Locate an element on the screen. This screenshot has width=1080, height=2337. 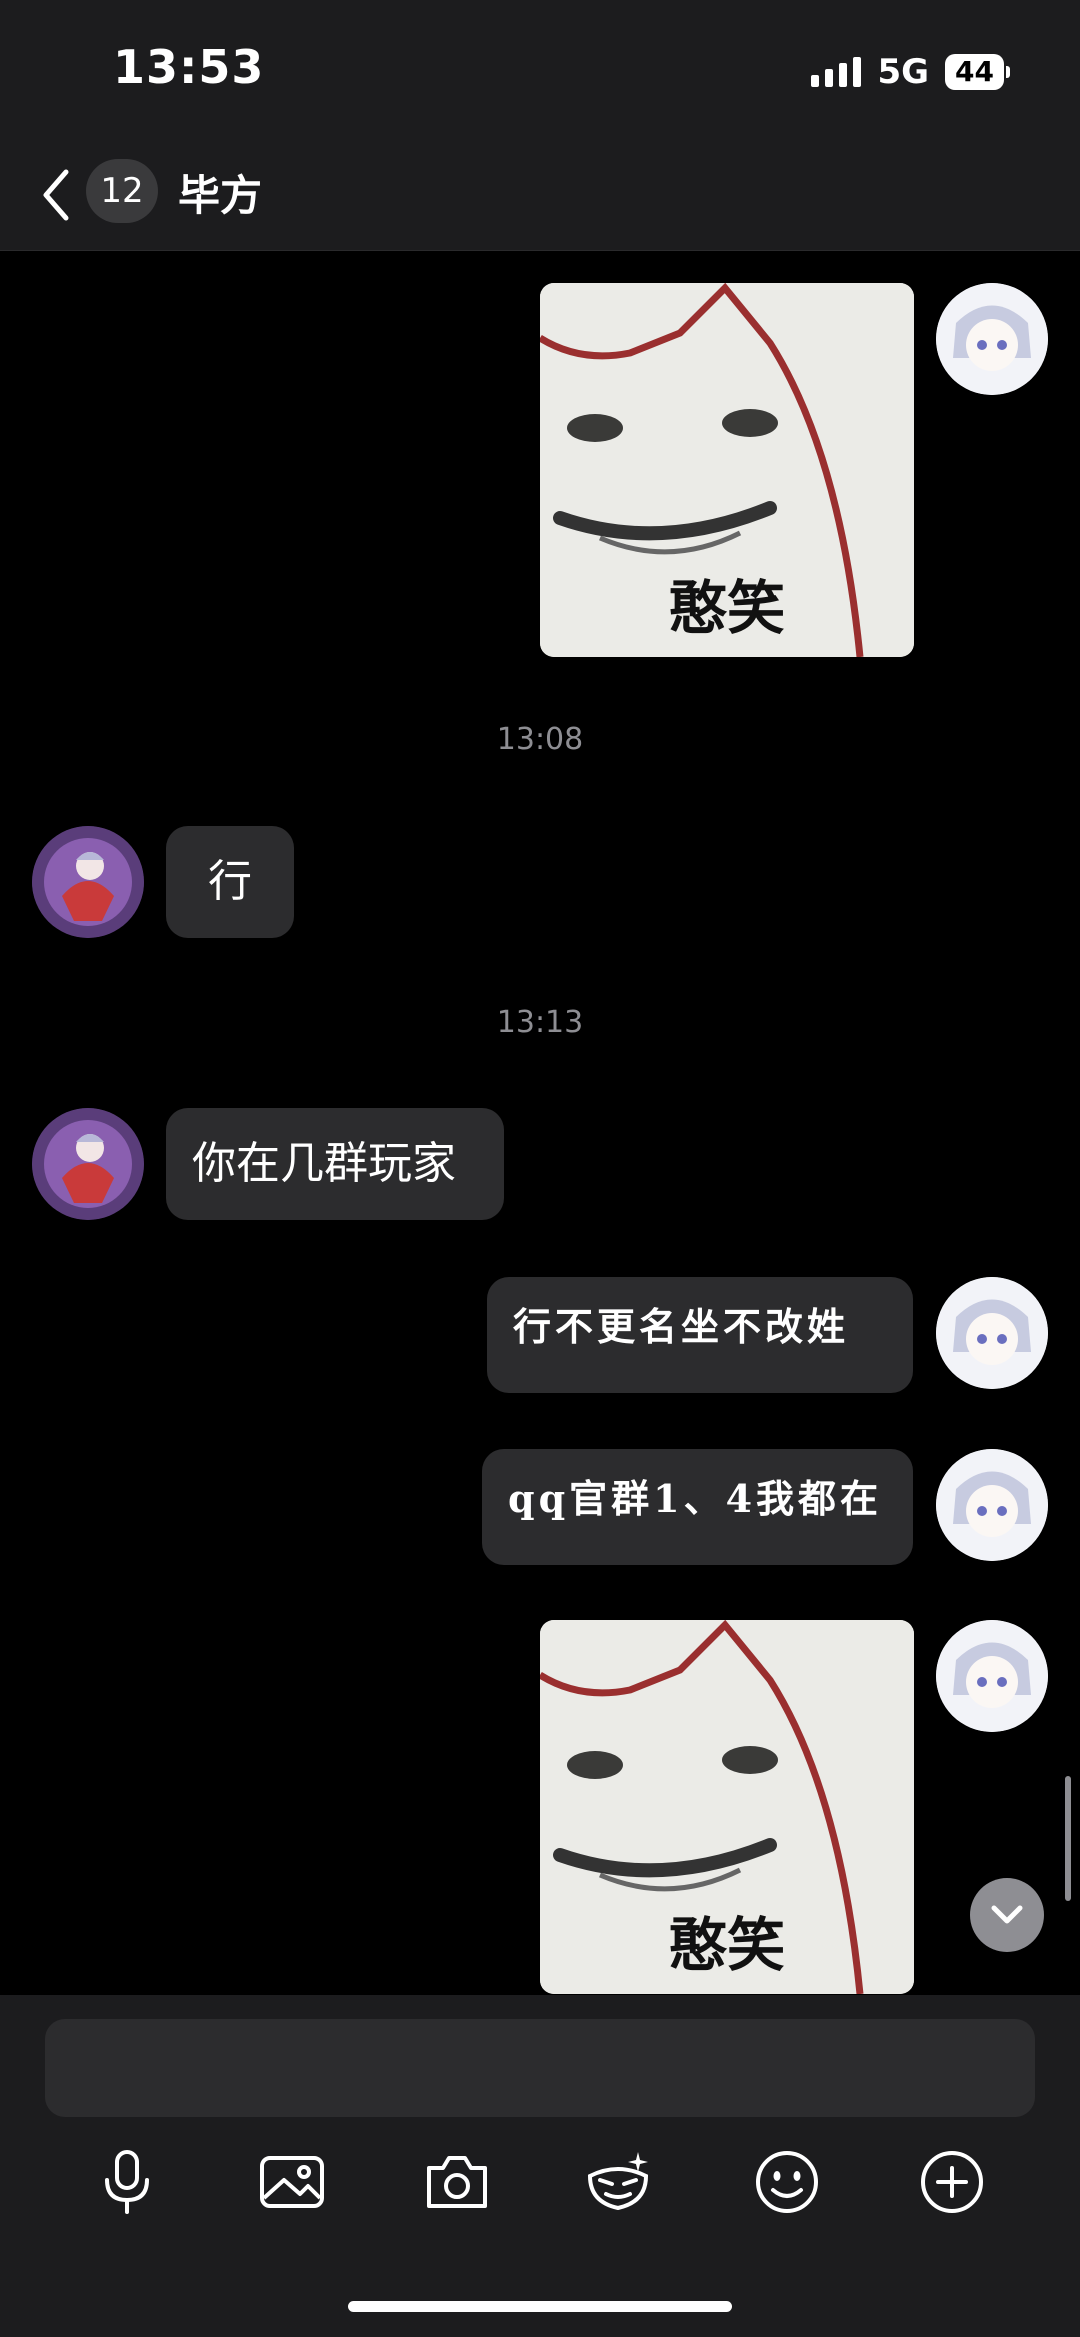
chevron-down-icon is located at coordinates (1007, 1914).